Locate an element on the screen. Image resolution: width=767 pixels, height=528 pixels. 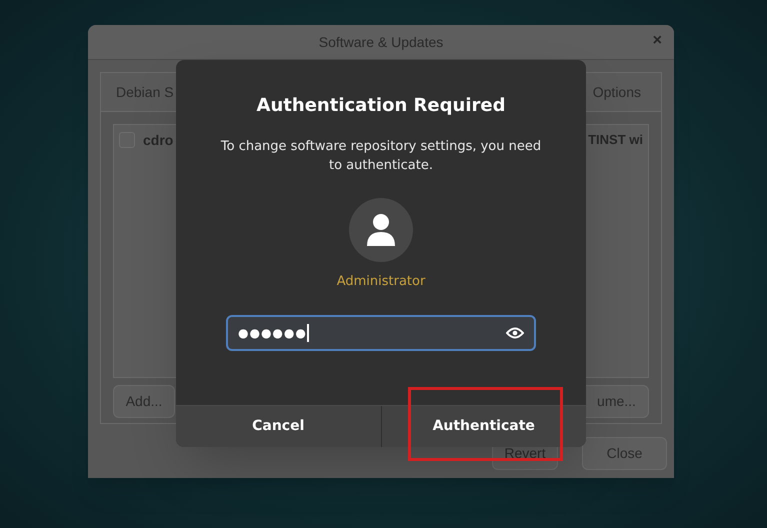
dialog-message: To change software repository settings, you need to authenticate. is located at coordinates (381, 156).